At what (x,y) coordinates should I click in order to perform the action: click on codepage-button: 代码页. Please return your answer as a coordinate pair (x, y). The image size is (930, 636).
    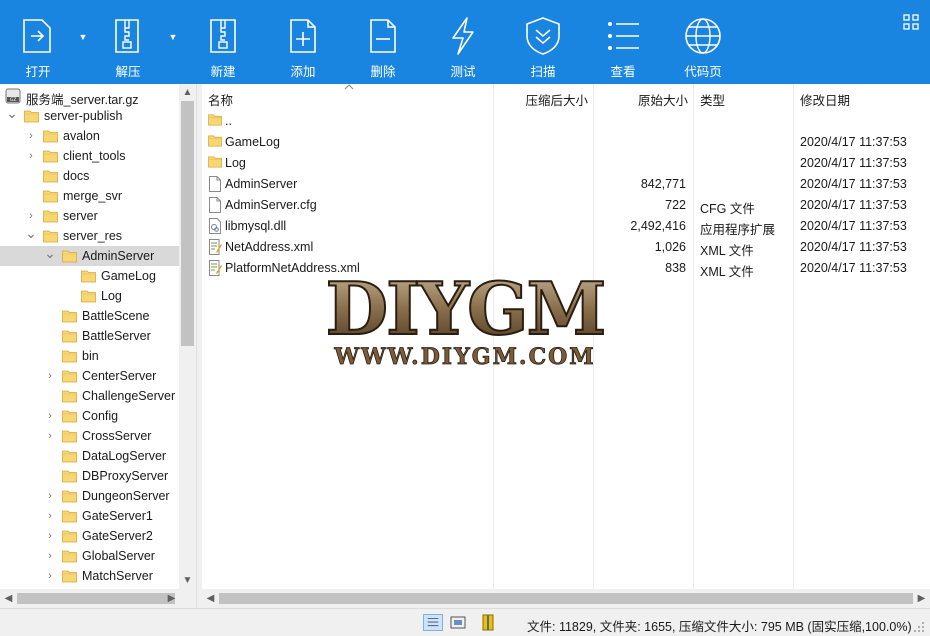
    Looking at the image, I should click on (703, 42).